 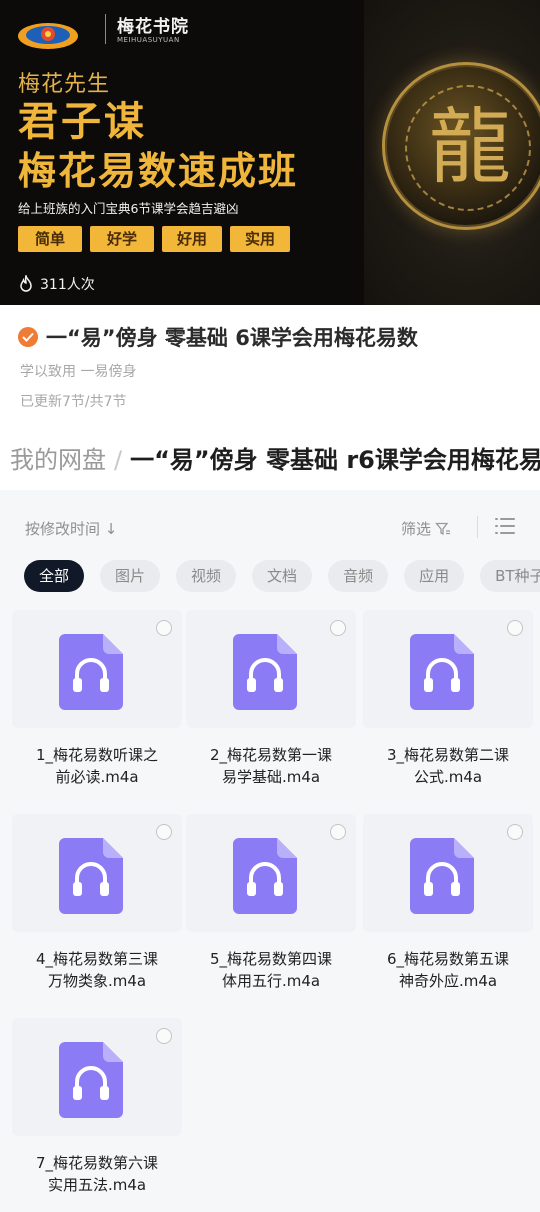 I want to click on file-name-line2: 体用五行.m4a, so click(x=271, y=981).